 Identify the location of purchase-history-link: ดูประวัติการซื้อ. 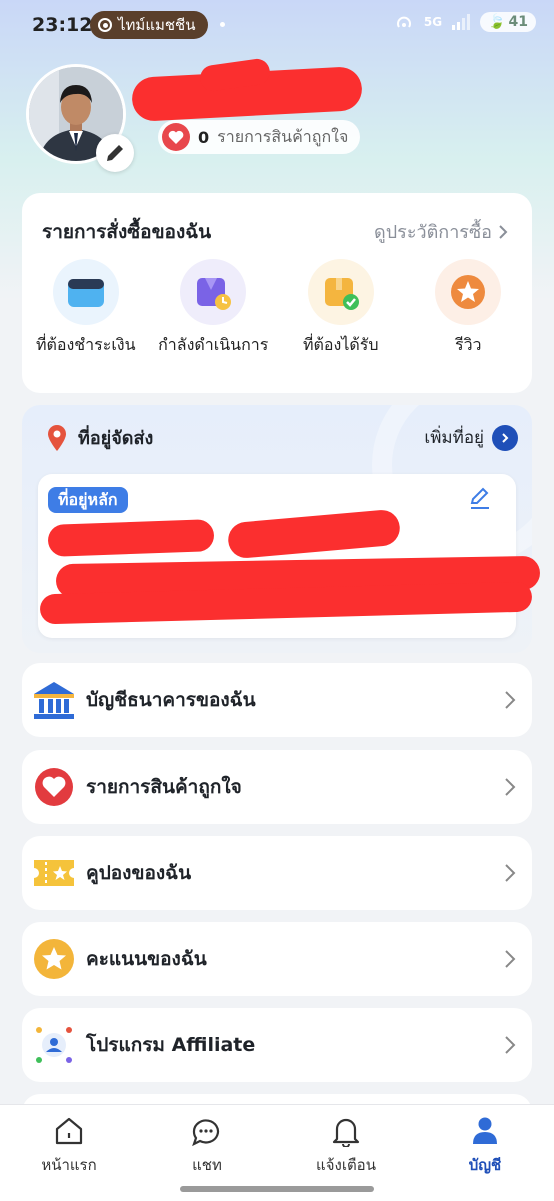
(441, 231).